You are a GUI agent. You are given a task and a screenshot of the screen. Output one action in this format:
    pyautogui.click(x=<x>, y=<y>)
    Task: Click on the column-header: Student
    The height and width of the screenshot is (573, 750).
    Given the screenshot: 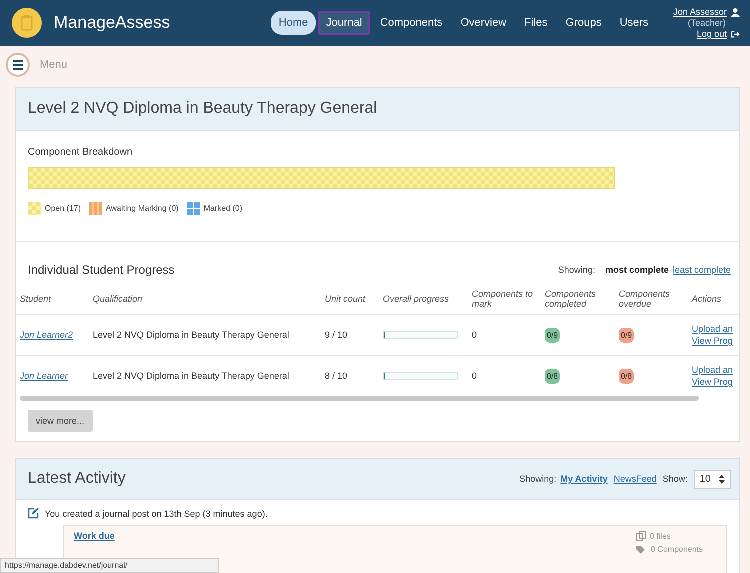 What is the action you would take?
    pyautogui.click(x=52, y=299)
    